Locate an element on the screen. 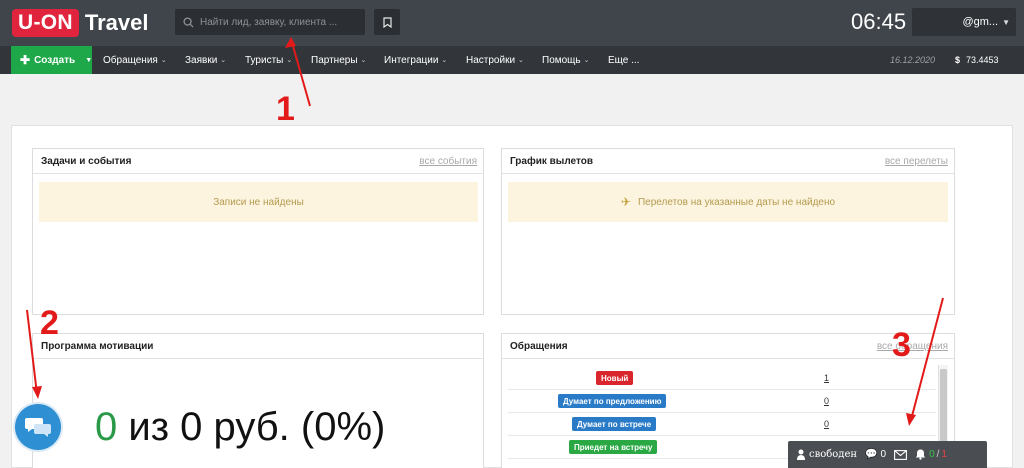  annotation-label-3: 3 is located at coordinates (901, 345).